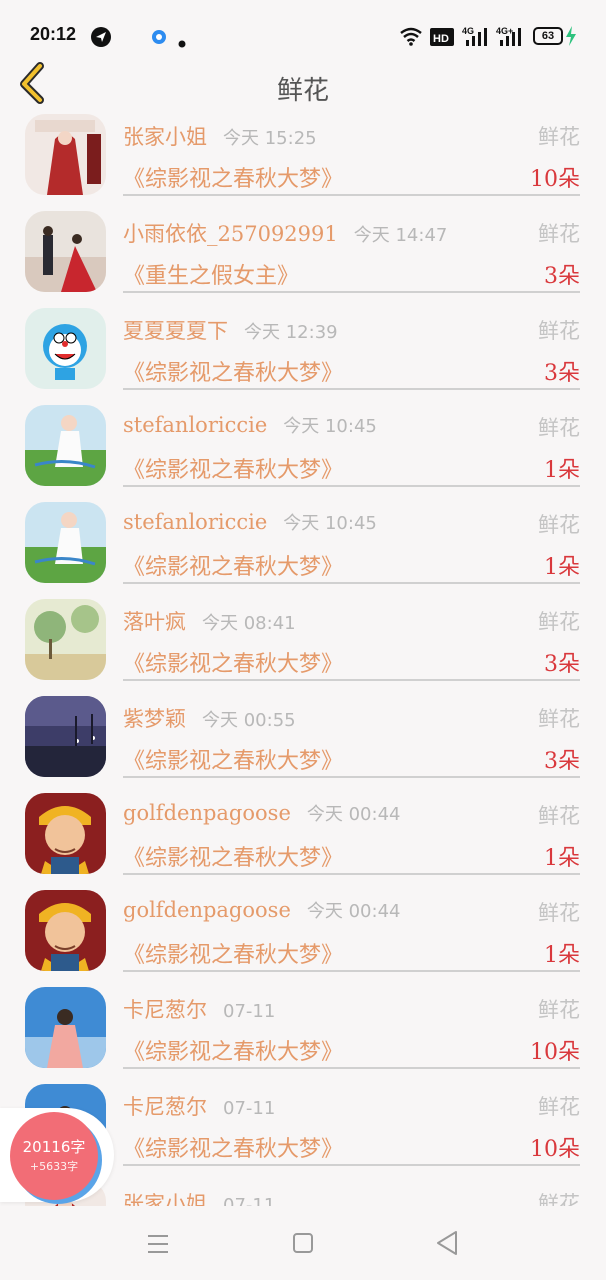  What do you see at coordinates (303, 447) in the screenshot?
I see `list-item: stefanloriccie 今天 10:45 鲜花《综影视之春秋大梦》 1朵` at bounding box center [303, 447].